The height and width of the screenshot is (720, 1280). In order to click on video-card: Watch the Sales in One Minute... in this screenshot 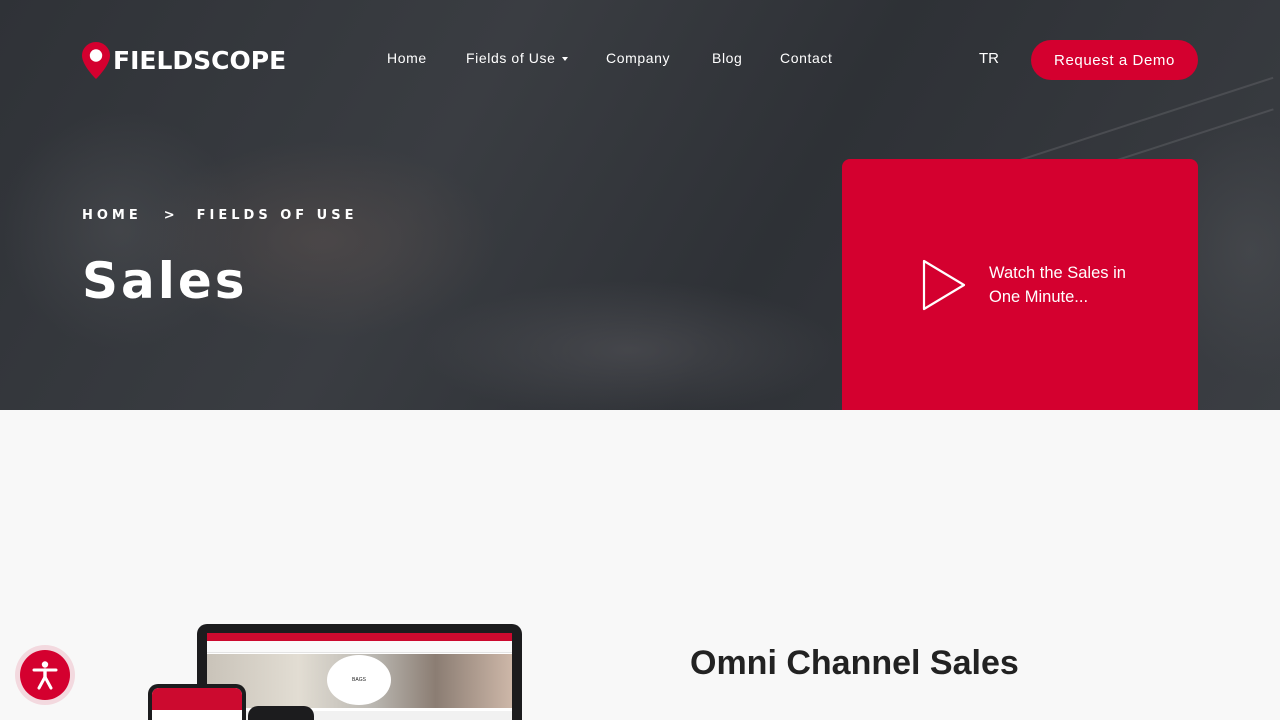, I will do `click(1020, 284)`.